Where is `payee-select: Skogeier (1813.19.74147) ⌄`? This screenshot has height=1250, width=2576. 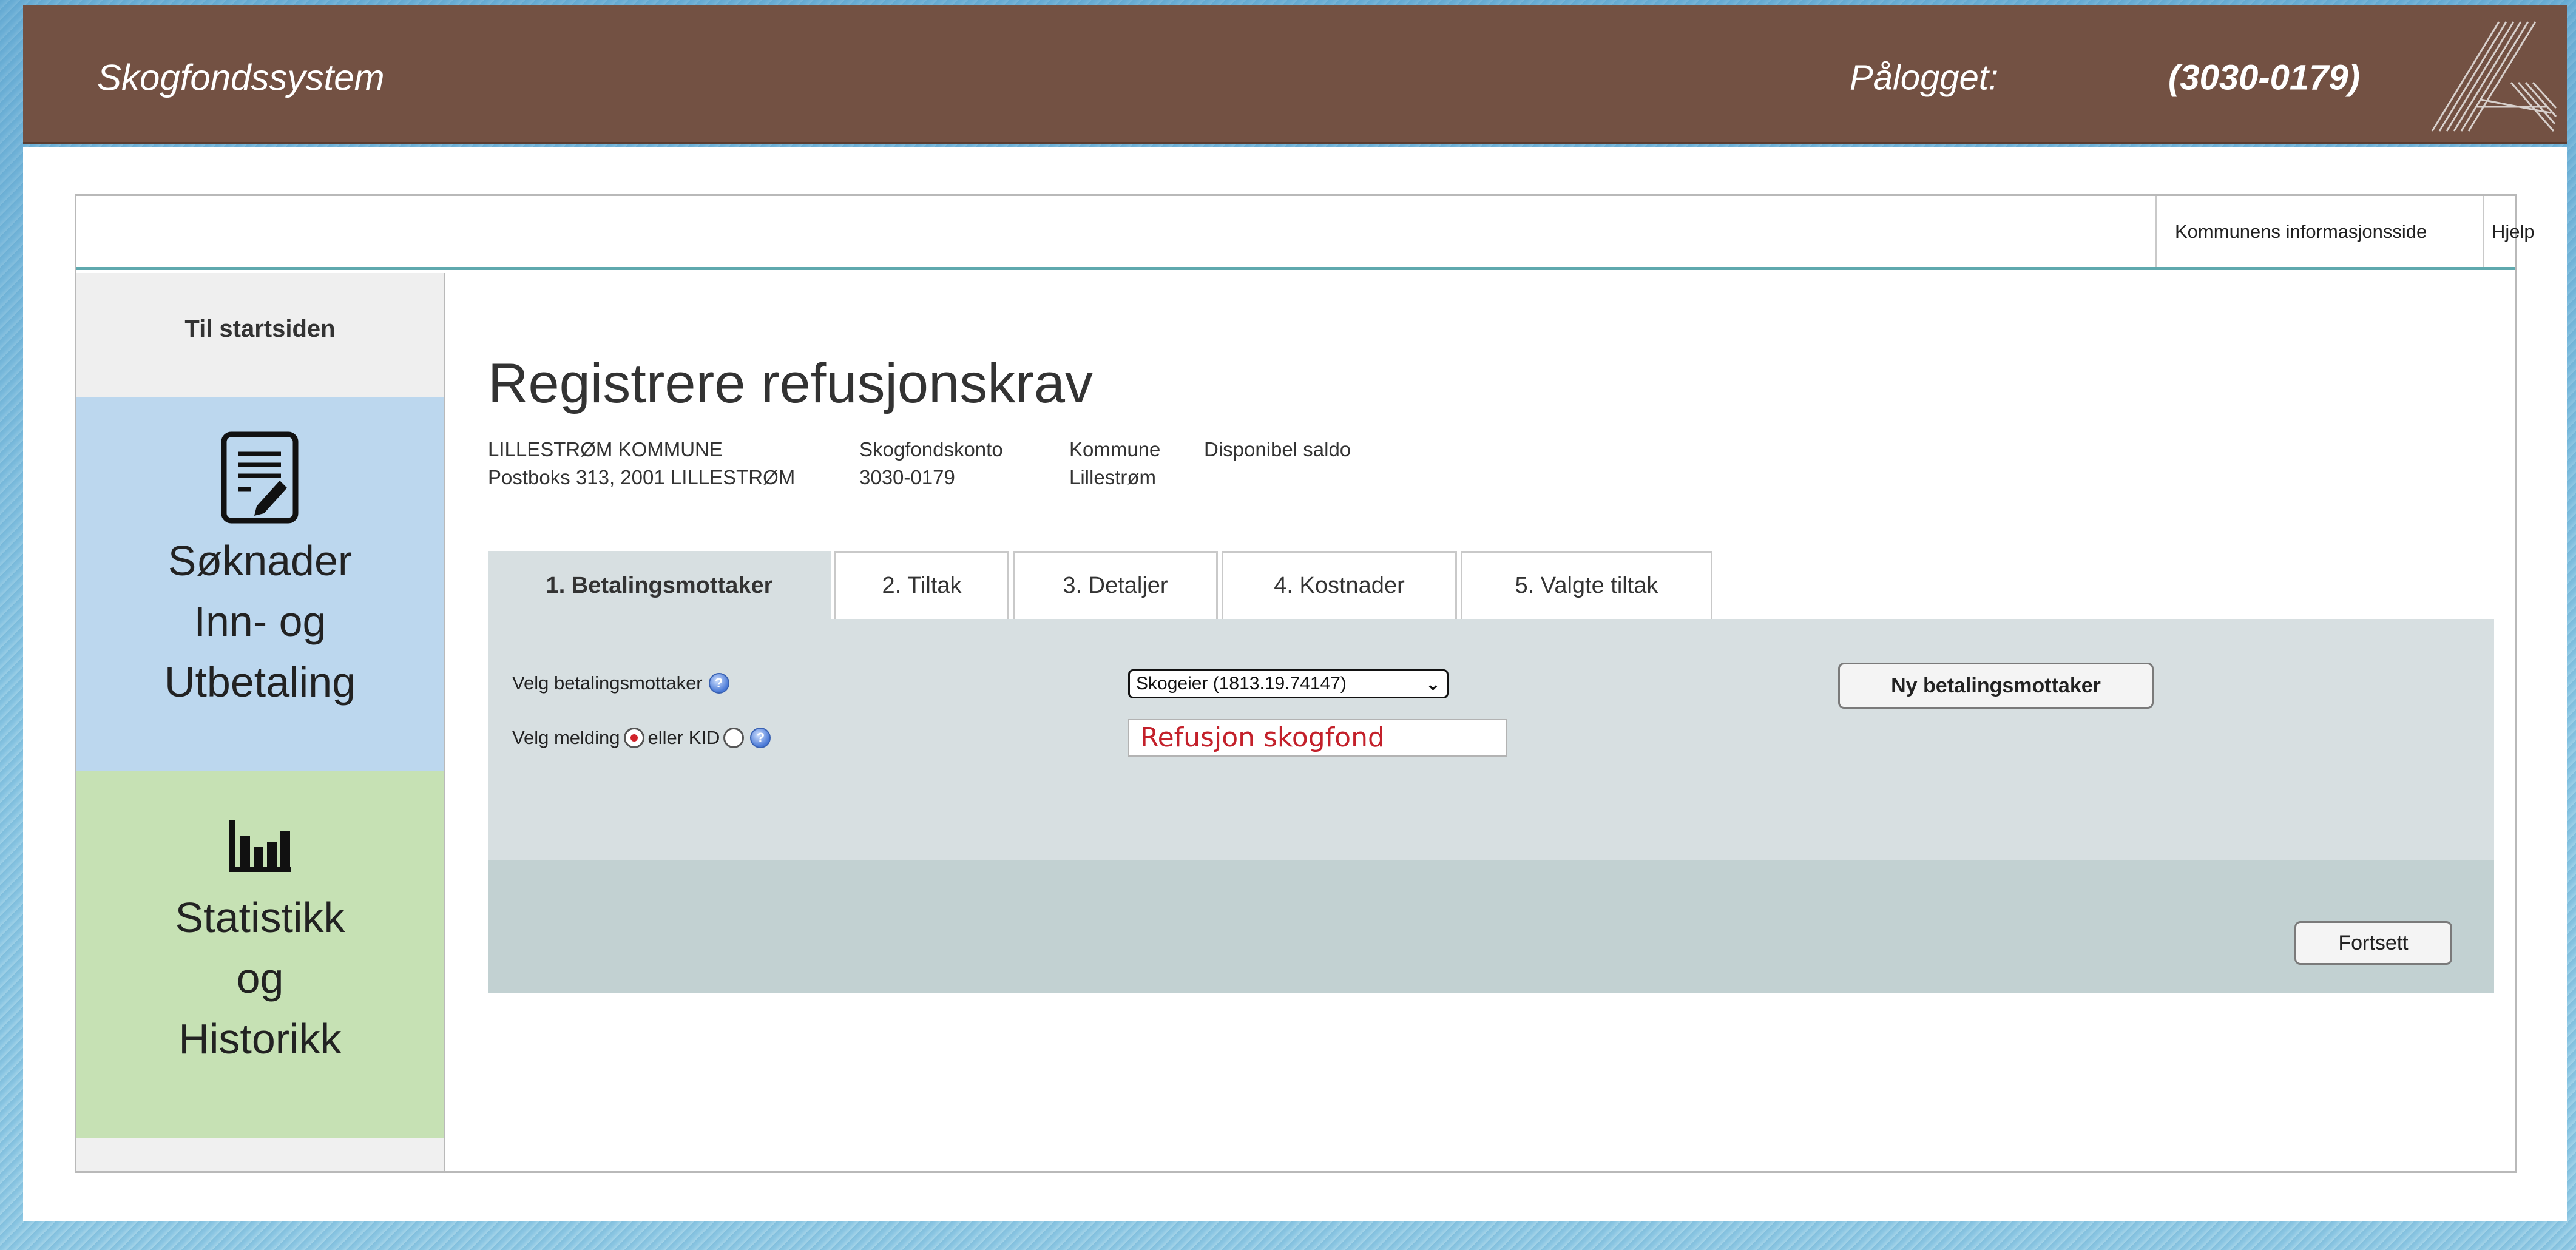
payee-select: Skogeier (1813.19.74147) ⌄ is located at coordinates (1288, 683).